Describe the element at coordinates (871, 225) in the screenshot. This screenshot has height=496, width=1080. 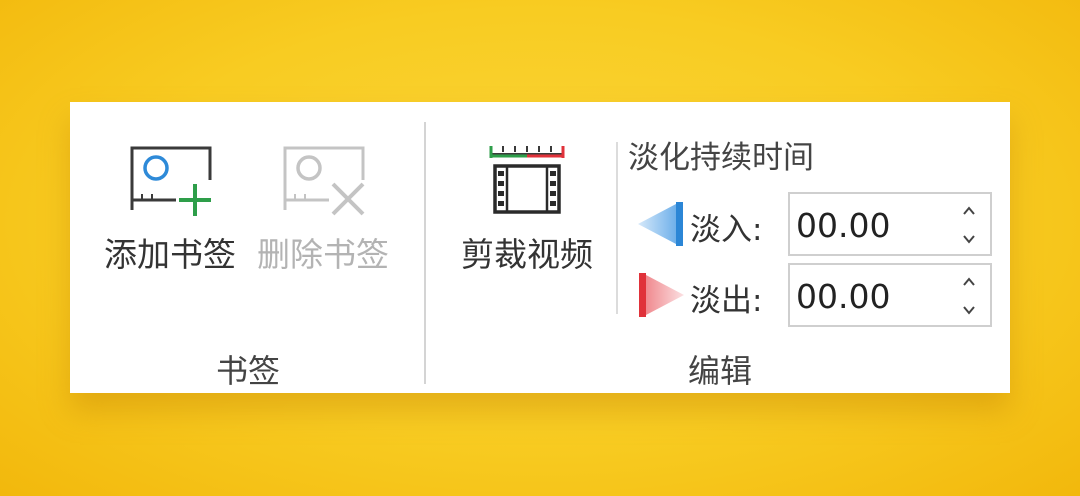
I see `fade-in-input` at that location.